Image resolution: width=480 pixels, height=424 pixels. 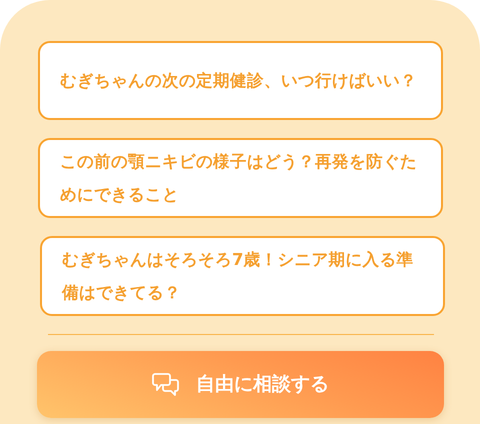 What do you see at coordinates (240, 384) in the screenshot?
I see `consult-button: 自由に相談する` at bounding box center [240, 384].